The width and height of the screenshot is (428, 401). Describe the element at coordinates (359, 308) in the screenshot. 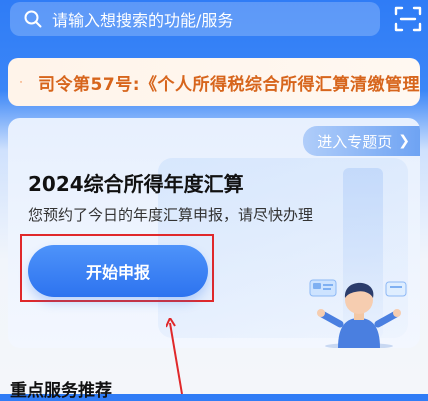

I see `person-illustration-icon` at that location.